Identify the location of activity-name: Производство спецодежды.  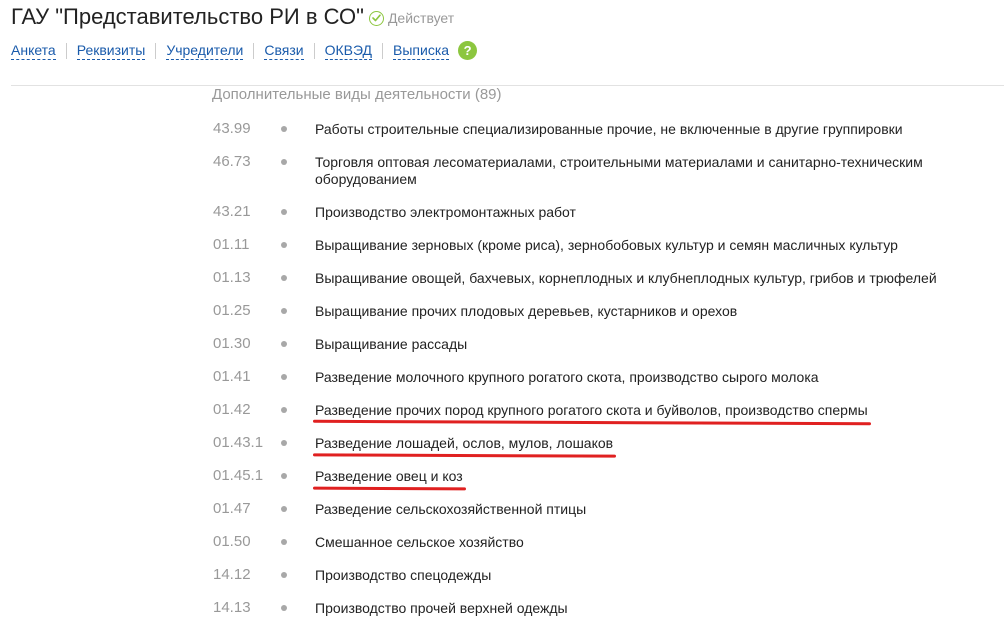
(635, 575).